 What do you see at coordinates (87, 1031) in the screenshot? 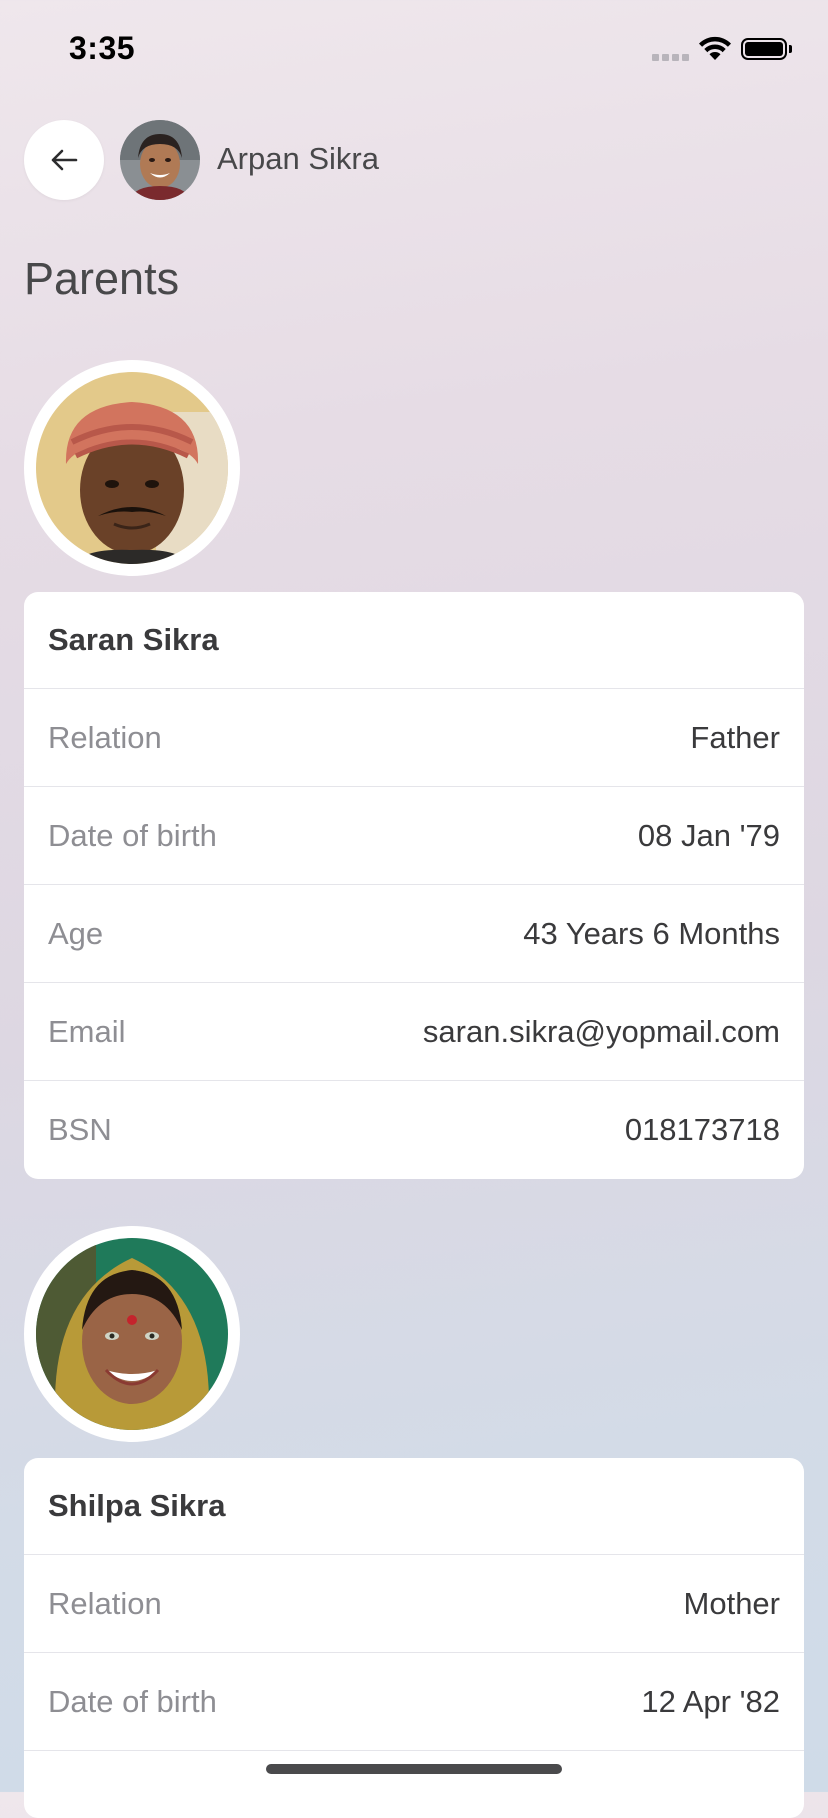
I see `row-label: Email` at bounding box center [87, 1031].